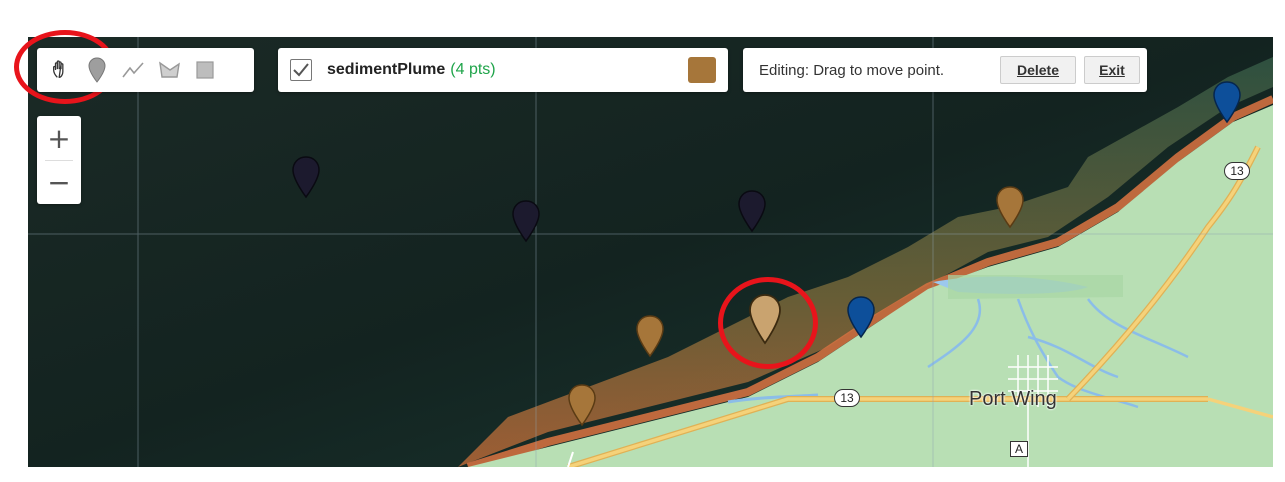 Image resolution: width=1285 pixels, height=482 pixels. Describe the element at coordinates (58, 69) in the screenshot. I see `hand-icon` at that location.